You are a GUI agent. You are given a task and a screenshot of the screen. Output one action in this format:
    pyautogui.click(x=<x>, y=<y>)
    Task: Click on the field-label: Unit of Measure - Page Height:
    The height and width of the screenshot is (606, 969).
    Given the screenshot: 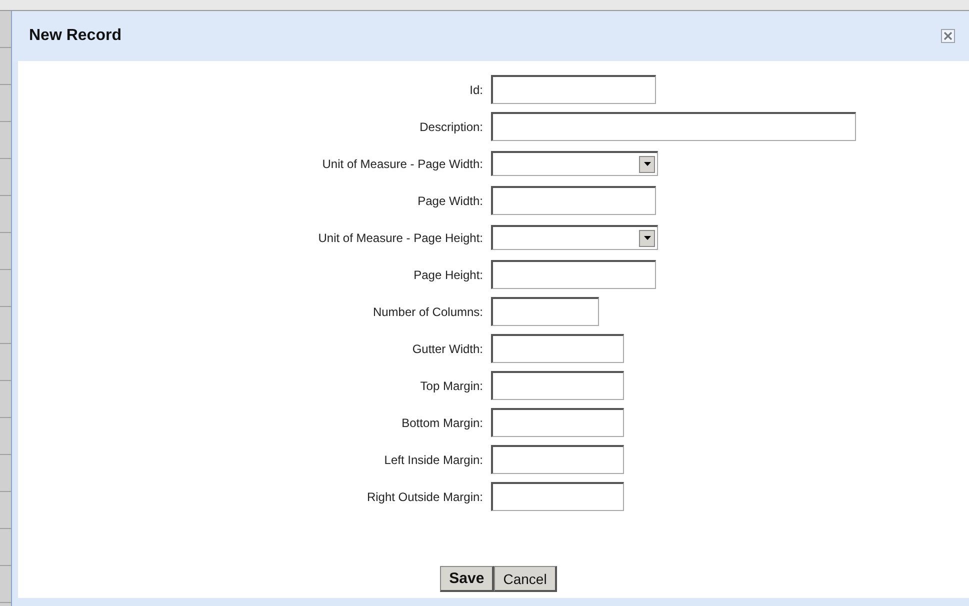 What is the action you would take?
    pyautogui.click(x=400, y=237)
    